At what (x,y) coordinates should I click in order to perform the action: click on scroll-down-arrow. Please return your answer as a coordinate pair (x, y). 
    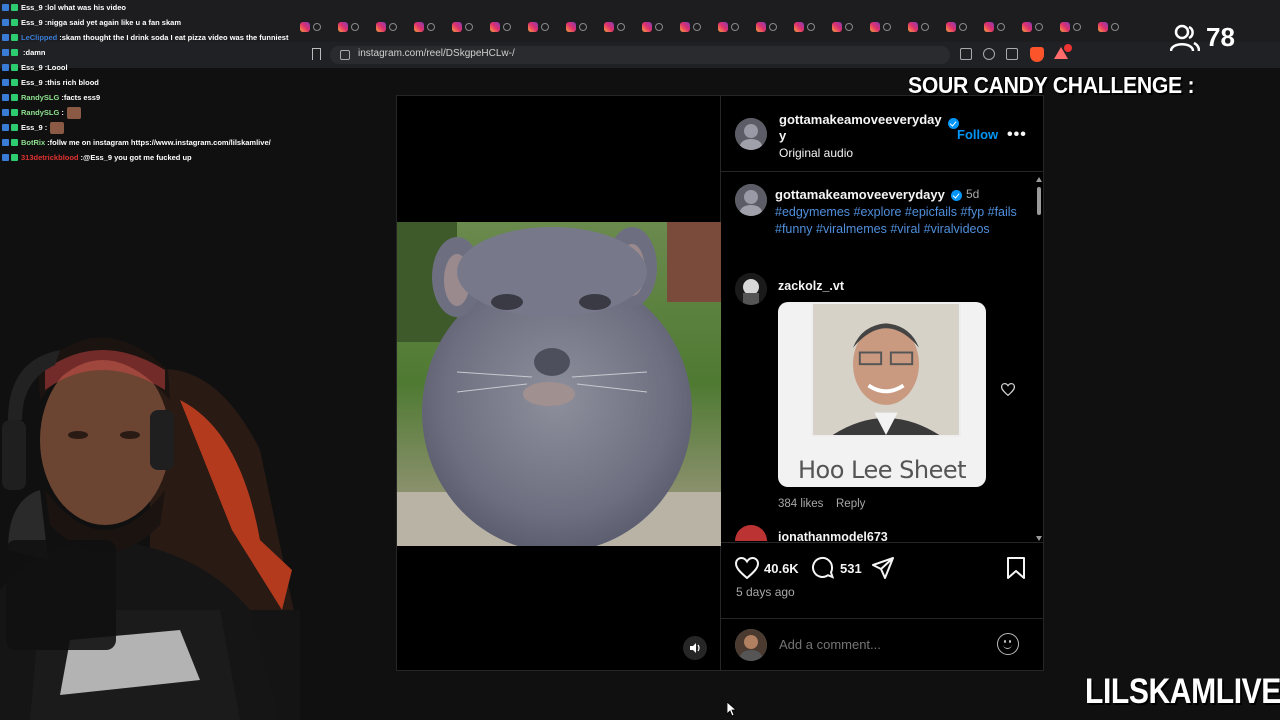
    Looking at the image, I should click on (1039, 538).